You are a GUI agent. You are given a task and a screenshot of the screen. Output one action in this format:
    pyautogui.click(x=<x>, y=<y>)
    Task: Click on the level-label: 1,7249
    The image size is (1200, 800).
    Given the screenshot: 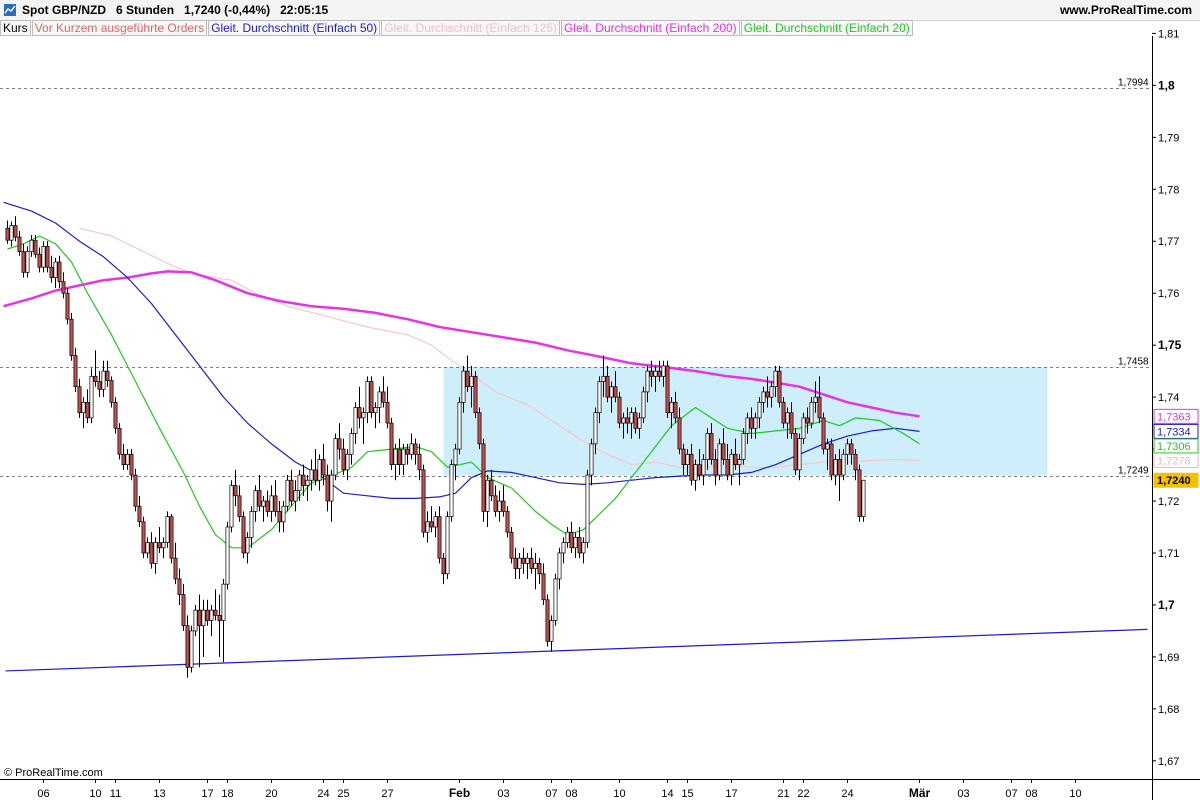 What is the action you would take?
    pyautogui.click(x=1133, y=471)
    